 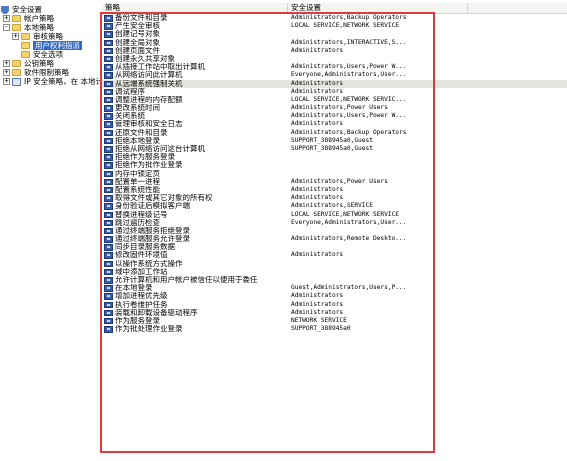 What do you see at coordinates (345, 214) in the screenshot?
I see `policy-setting: LOCAL SERVICE,NETWORK SERVICE` at bounding box center [345, 214].